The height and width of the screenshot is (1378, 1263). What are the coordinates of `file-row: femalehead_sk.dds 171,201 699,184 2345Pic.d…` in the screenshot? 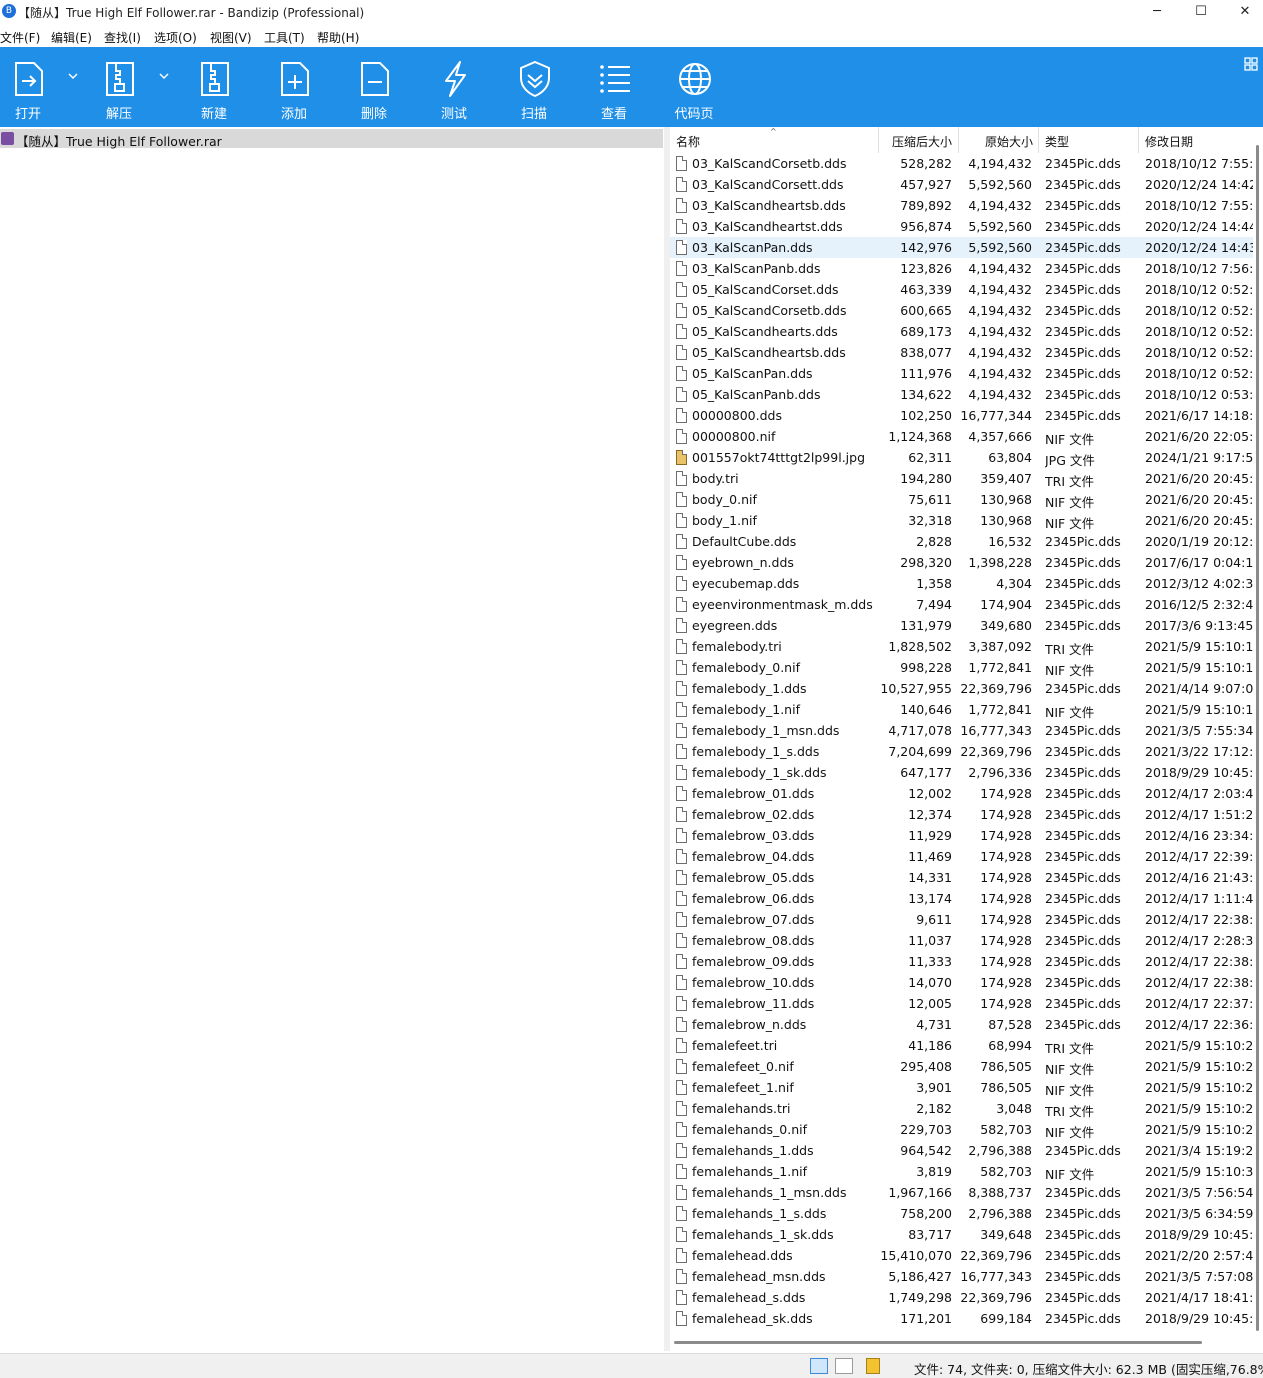 It's located at (965, 1318).